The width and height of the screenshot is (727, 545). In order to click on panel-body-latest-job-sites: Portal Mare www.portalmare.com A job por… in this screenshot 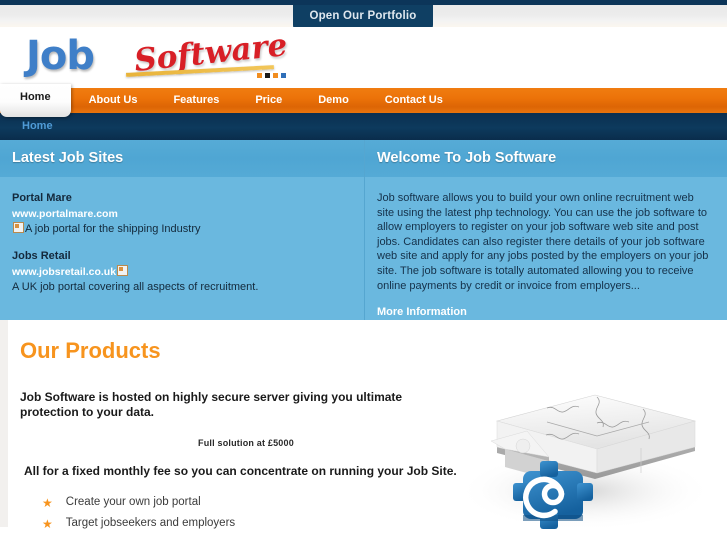, I will do `click(182, 236)`.